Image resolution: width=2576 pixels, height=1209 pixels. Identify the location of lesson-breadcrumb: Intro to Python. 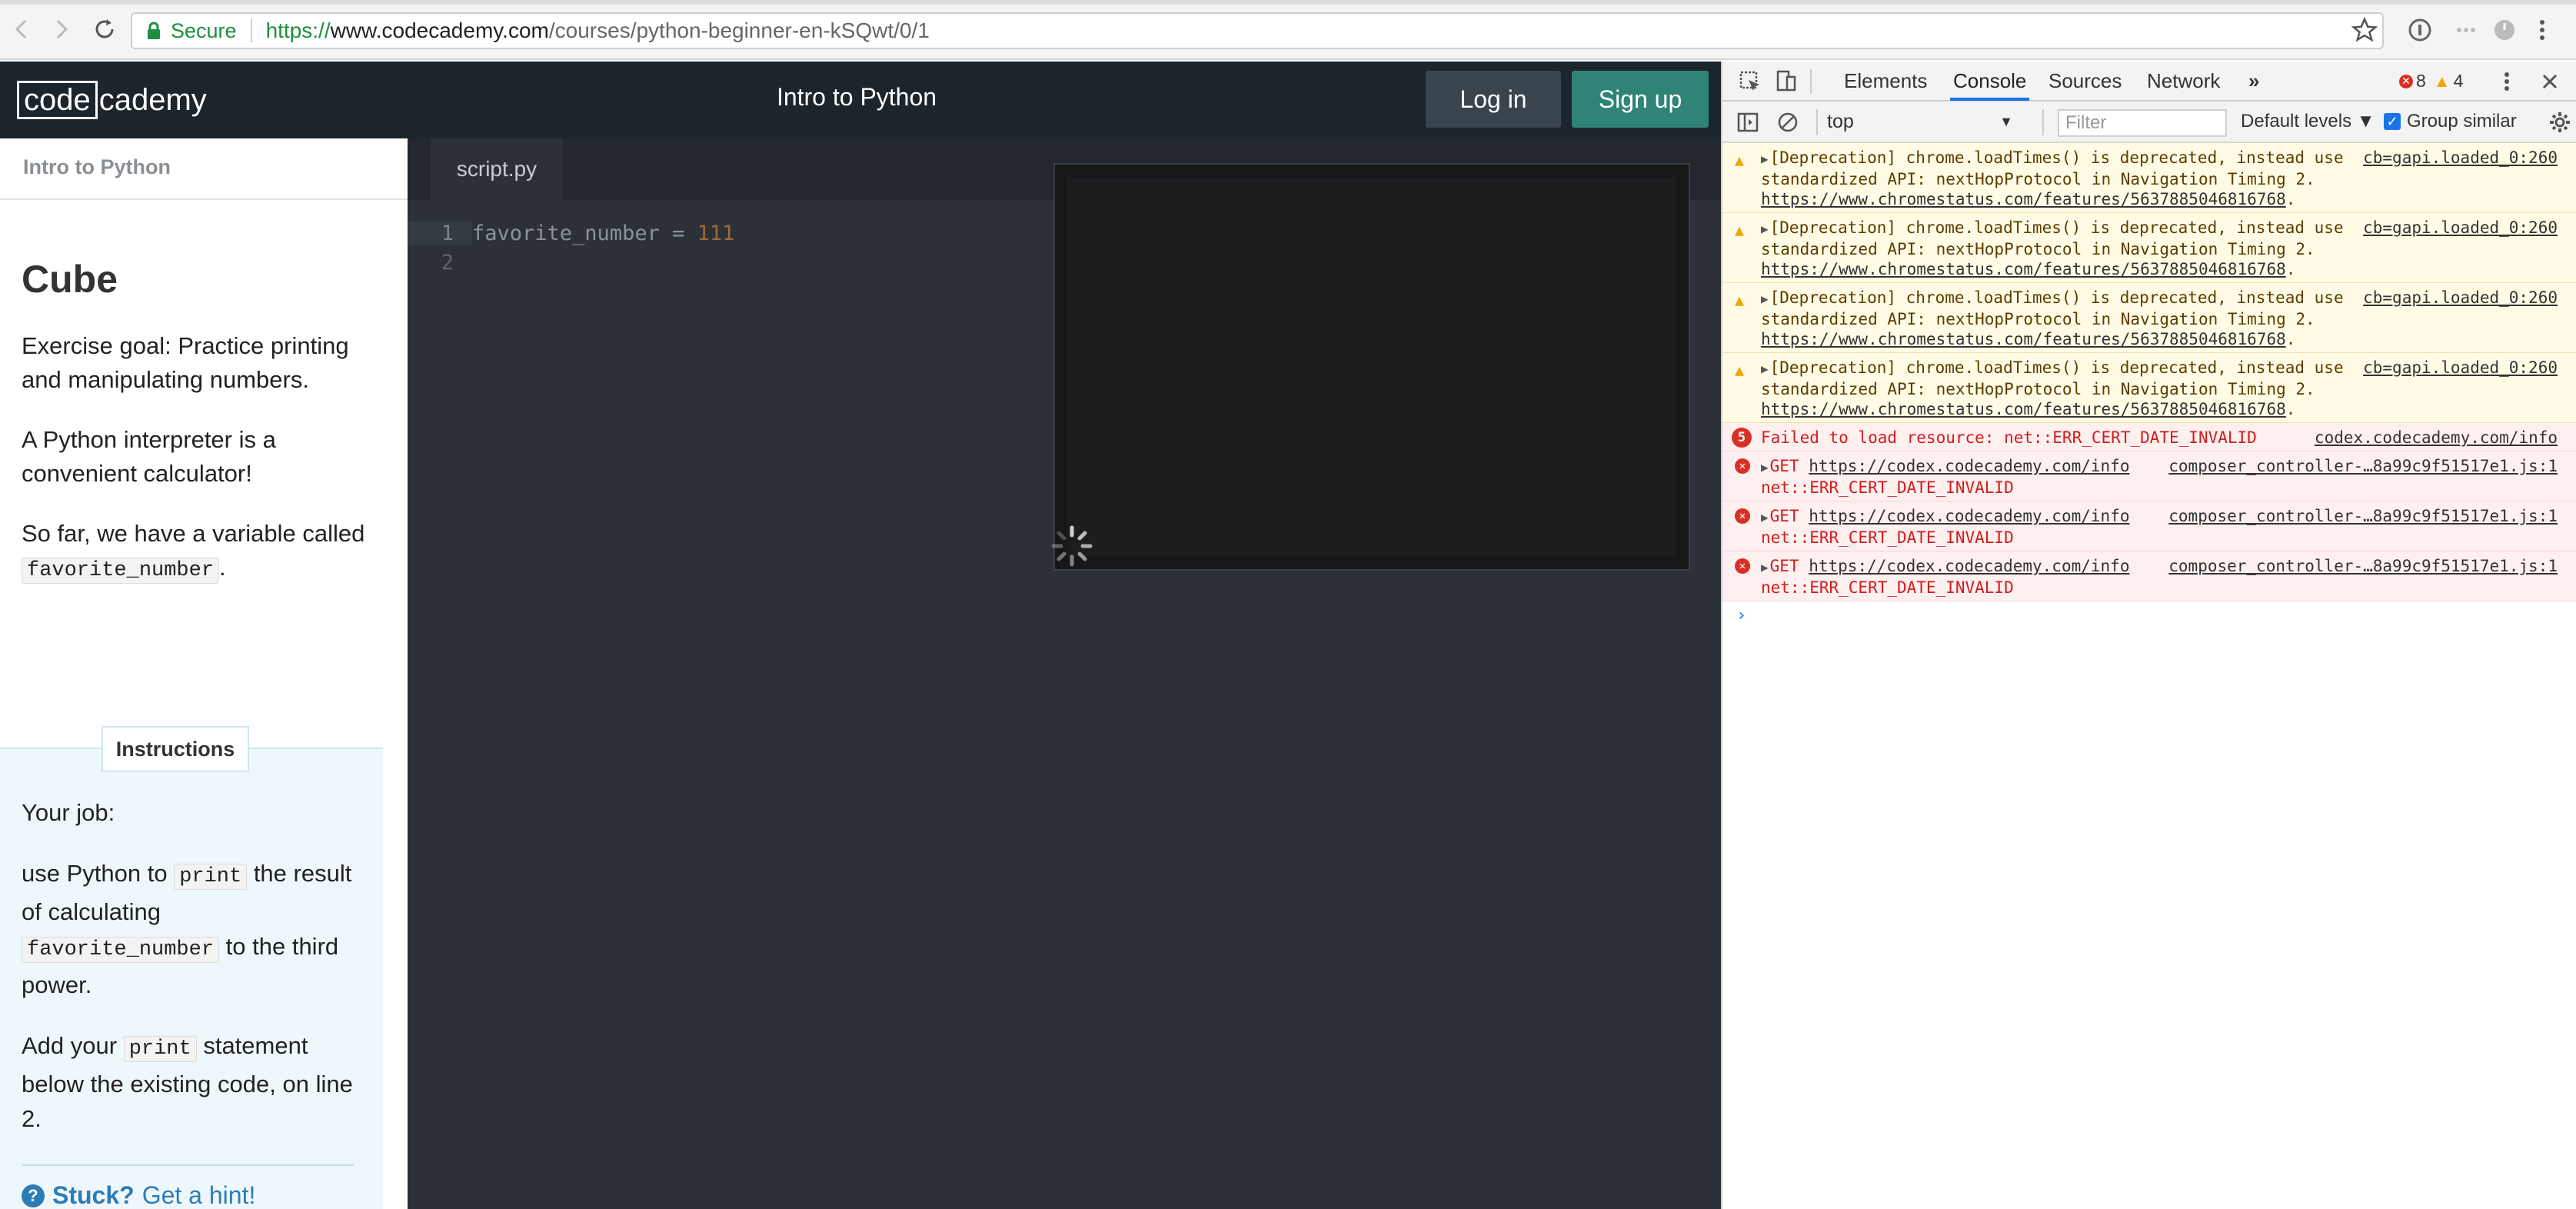
(204, 169).